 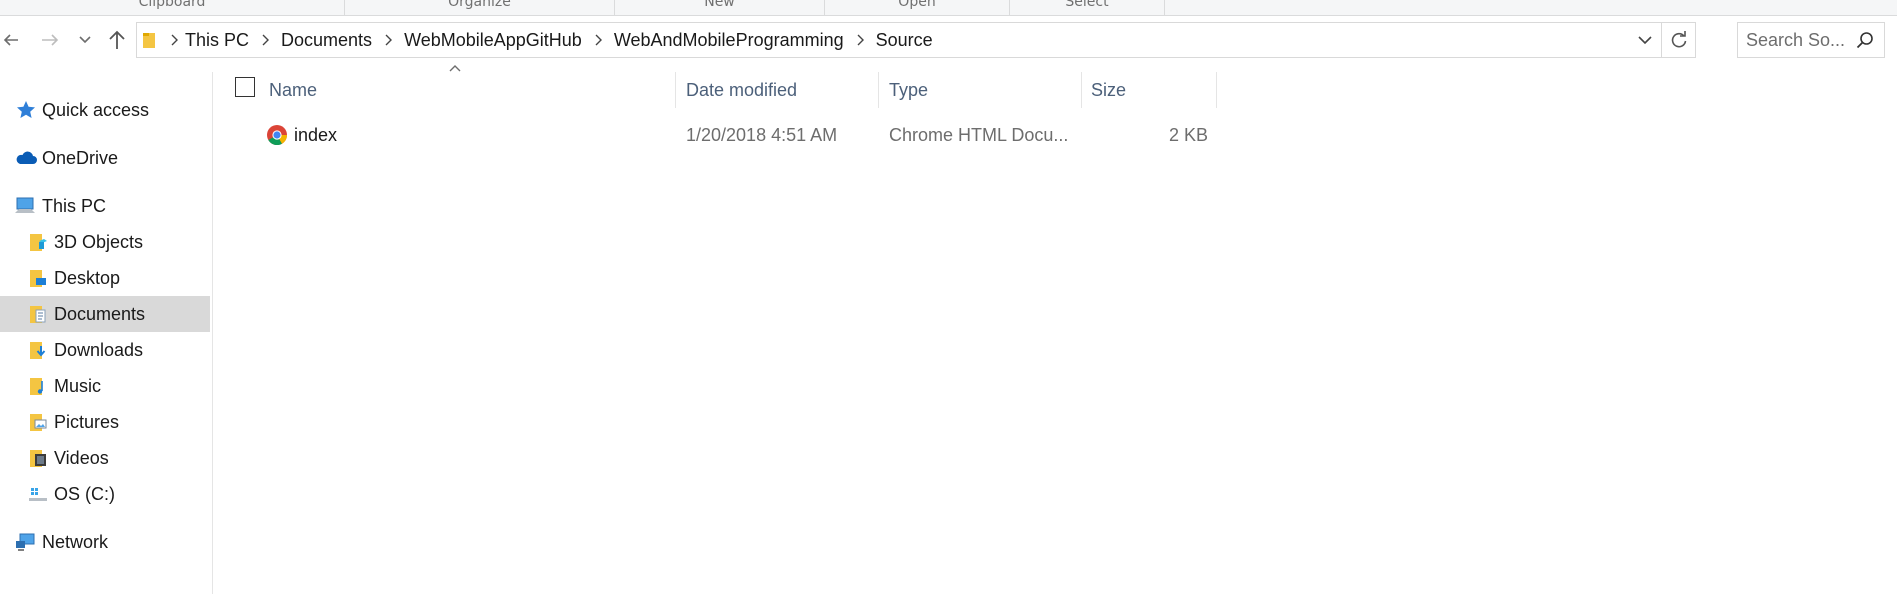 I want to click on refresh-icon, so click(x=1678, y=39).